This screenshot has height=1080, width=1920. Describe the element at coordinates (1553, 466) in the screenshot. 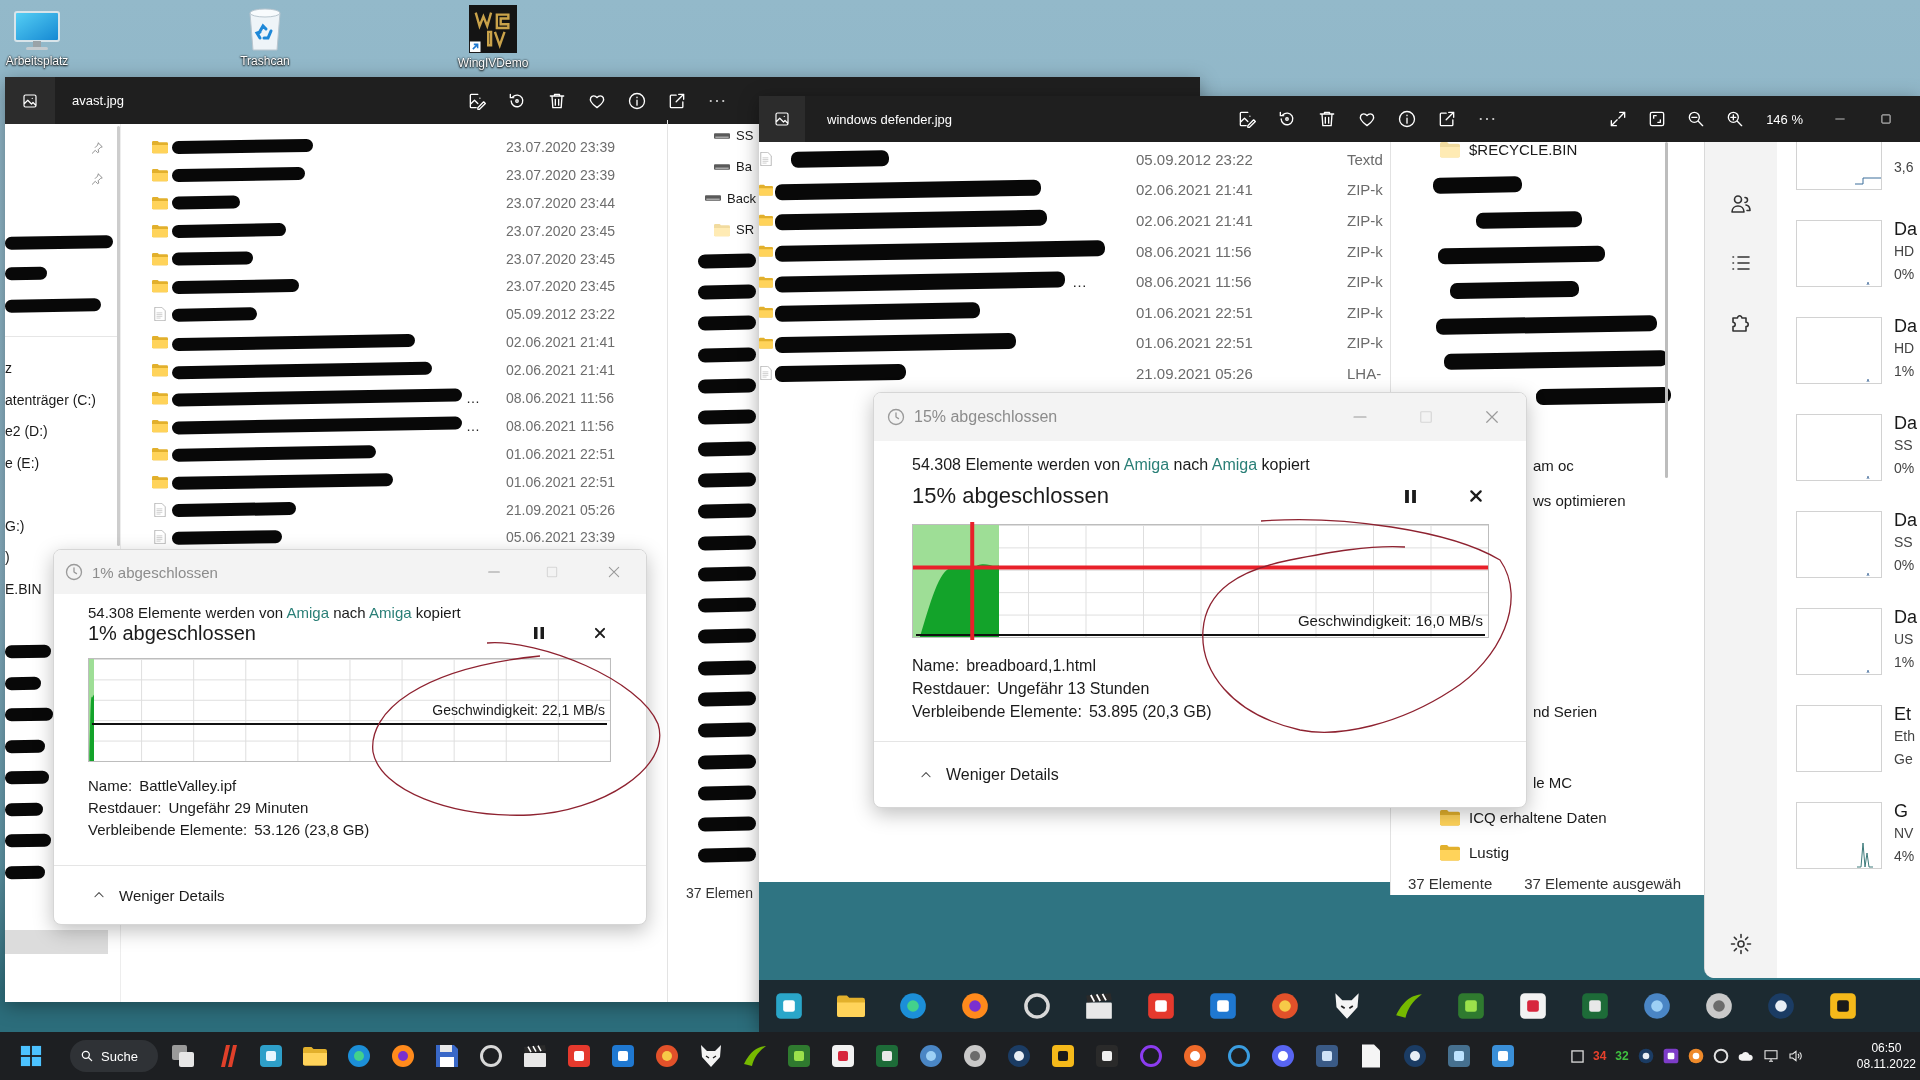

I see `folder-name: am oc` at that location.